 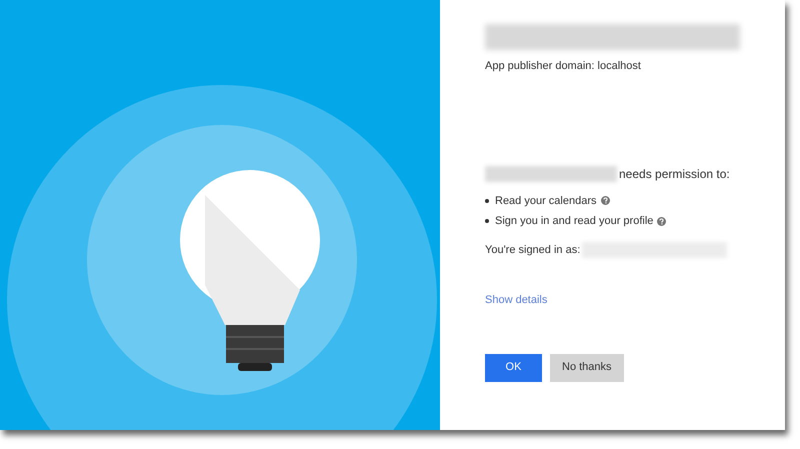 I want to click on cancel-button: No thanks, so click(x=587, y=368).